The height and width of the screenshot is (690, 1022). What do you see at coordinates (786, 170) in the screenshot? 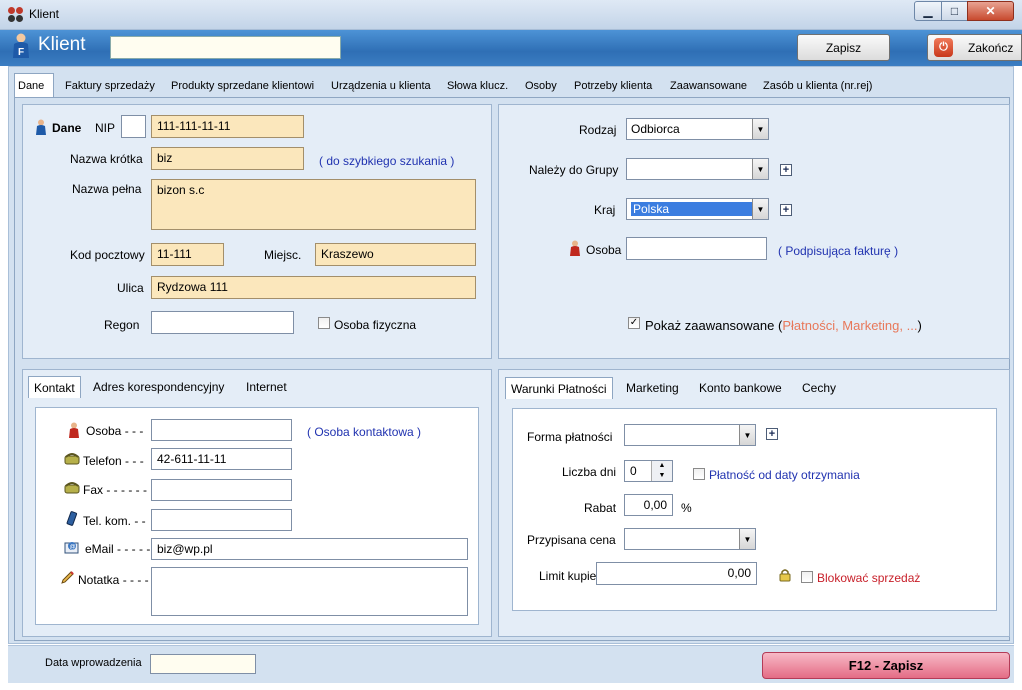
I see `add-group-button: +` at bounding box center [786, 170].